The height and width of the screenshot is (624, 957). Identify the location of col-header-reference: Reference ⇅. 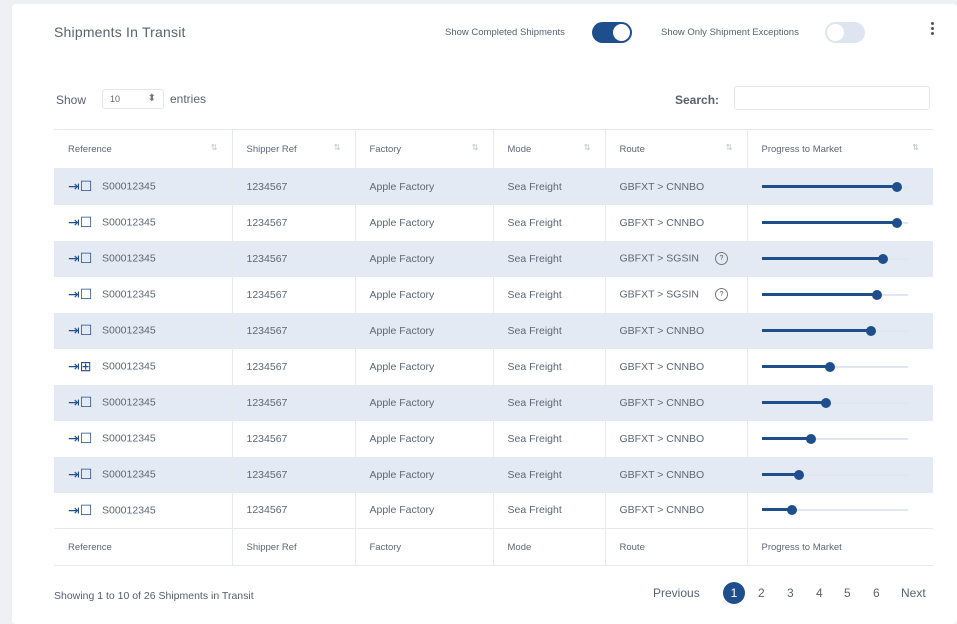
(143, 149).